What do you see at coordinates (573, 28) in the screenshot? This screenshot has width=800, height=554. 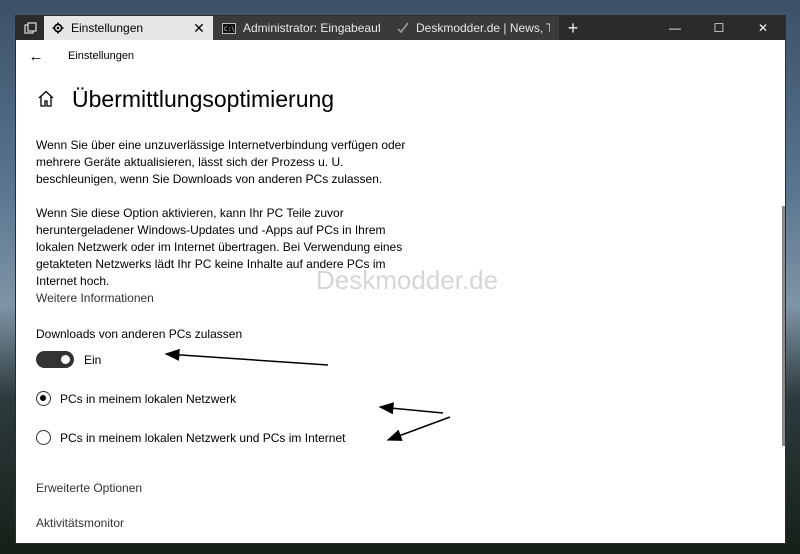 I see `new-tab-button: +` at bounding box center [573, 28].